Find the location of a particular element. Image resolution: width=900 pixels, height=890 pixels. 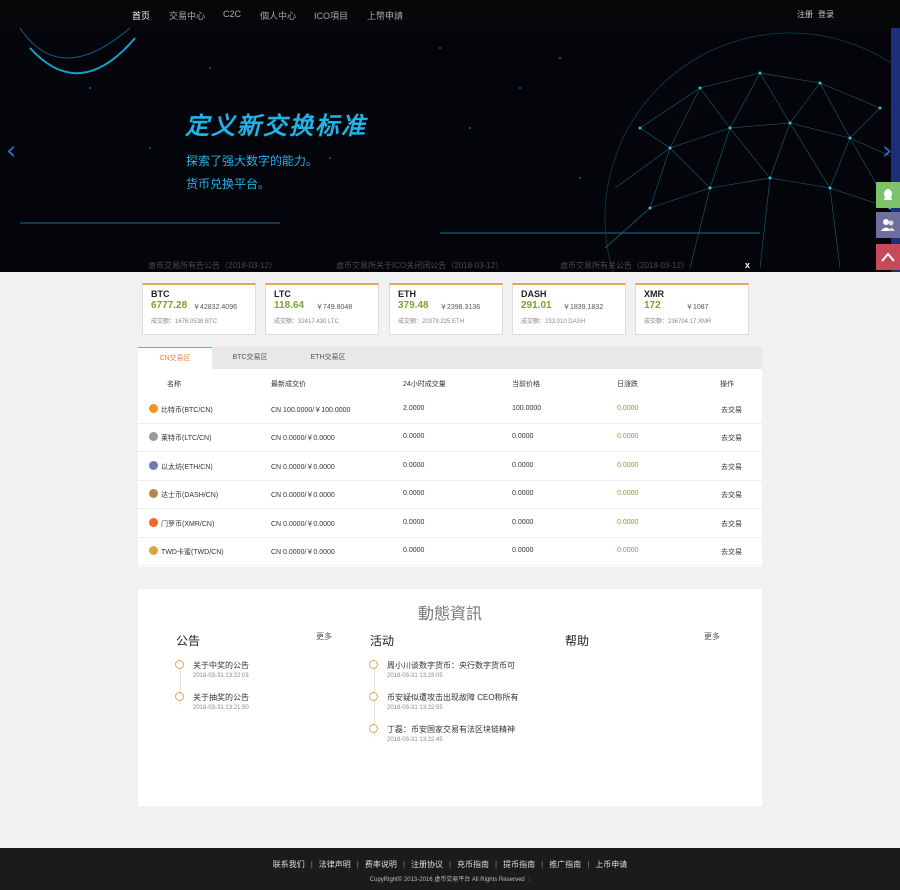

ticker-cny: ￥1087 is located at coordinates (697, 307).